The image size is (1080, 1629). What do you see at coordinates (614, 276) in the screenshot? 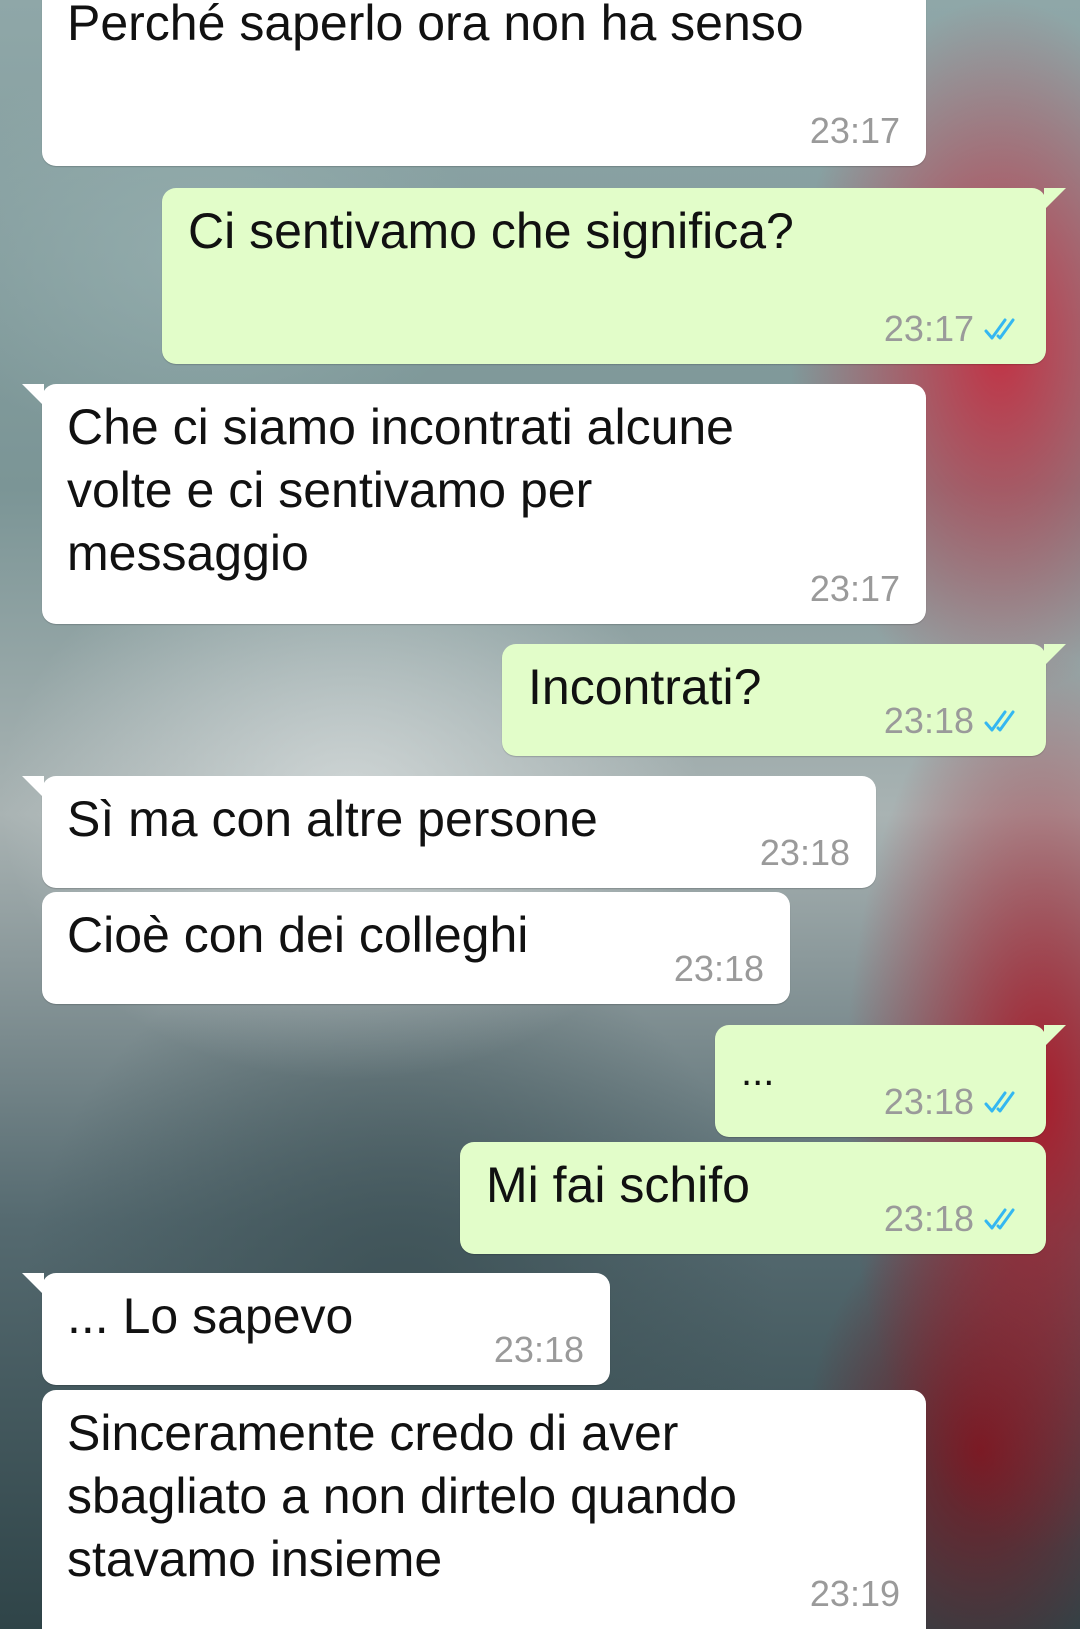
I see `outgoing-message: Ci sentivamo che significa? 23:17` at bounding box center [614, 276].